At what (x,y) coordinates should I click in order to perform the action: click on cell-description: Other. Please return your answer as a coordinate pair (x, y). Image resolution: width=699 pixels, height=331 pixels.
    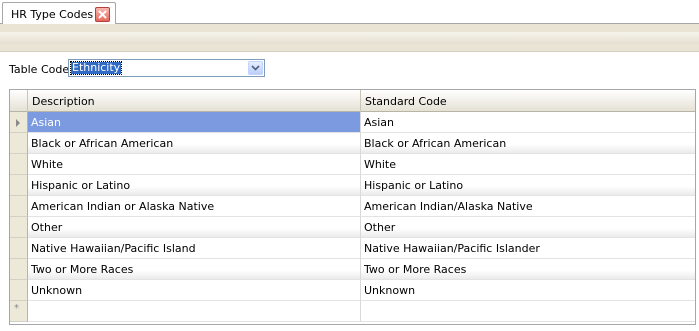
    Looking at the image, I should click on (194, 227).